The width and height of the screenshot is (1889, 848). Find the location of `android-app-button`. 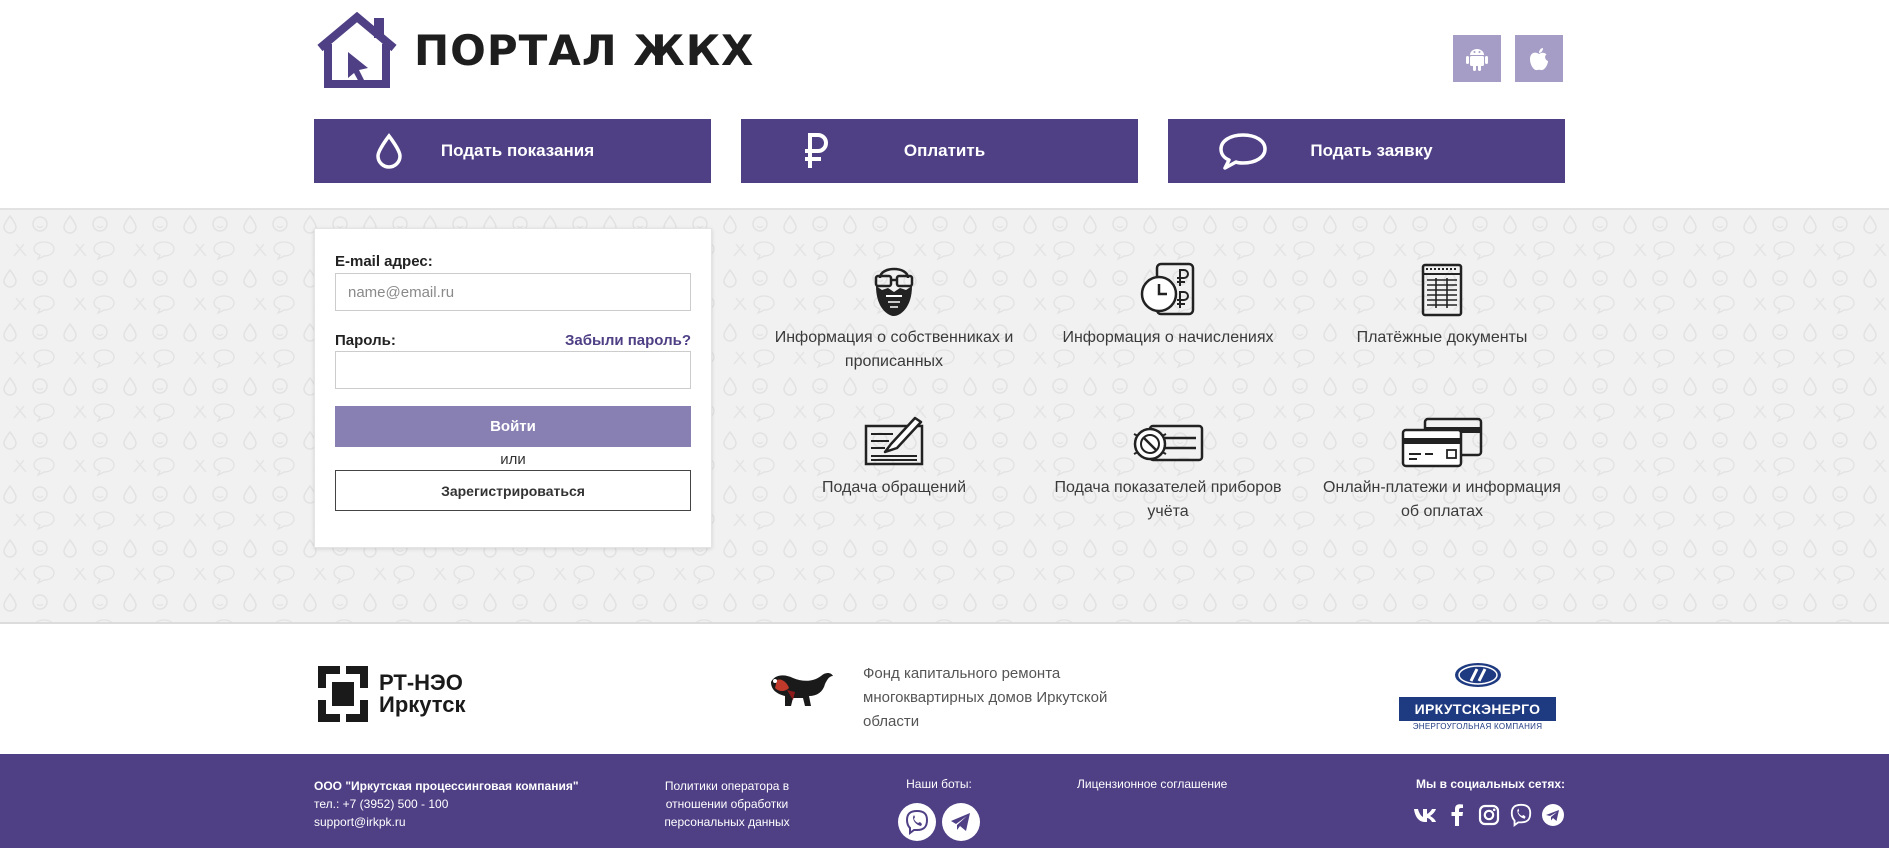

android-app-button is located at coordinates (1477, 58).